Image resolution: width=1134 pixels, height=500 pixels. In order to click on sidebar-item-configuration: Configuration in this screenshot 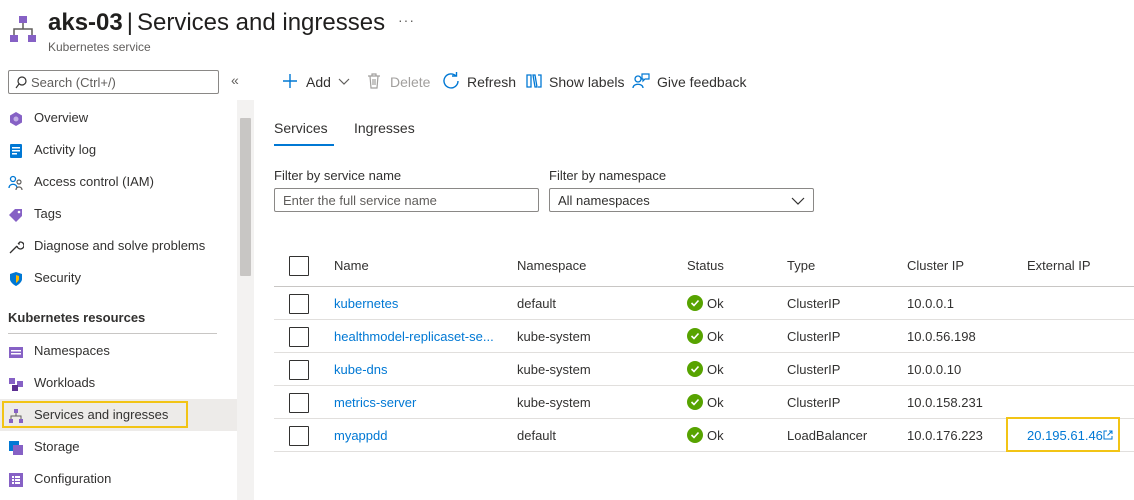, I will do `click(118, 479)`.